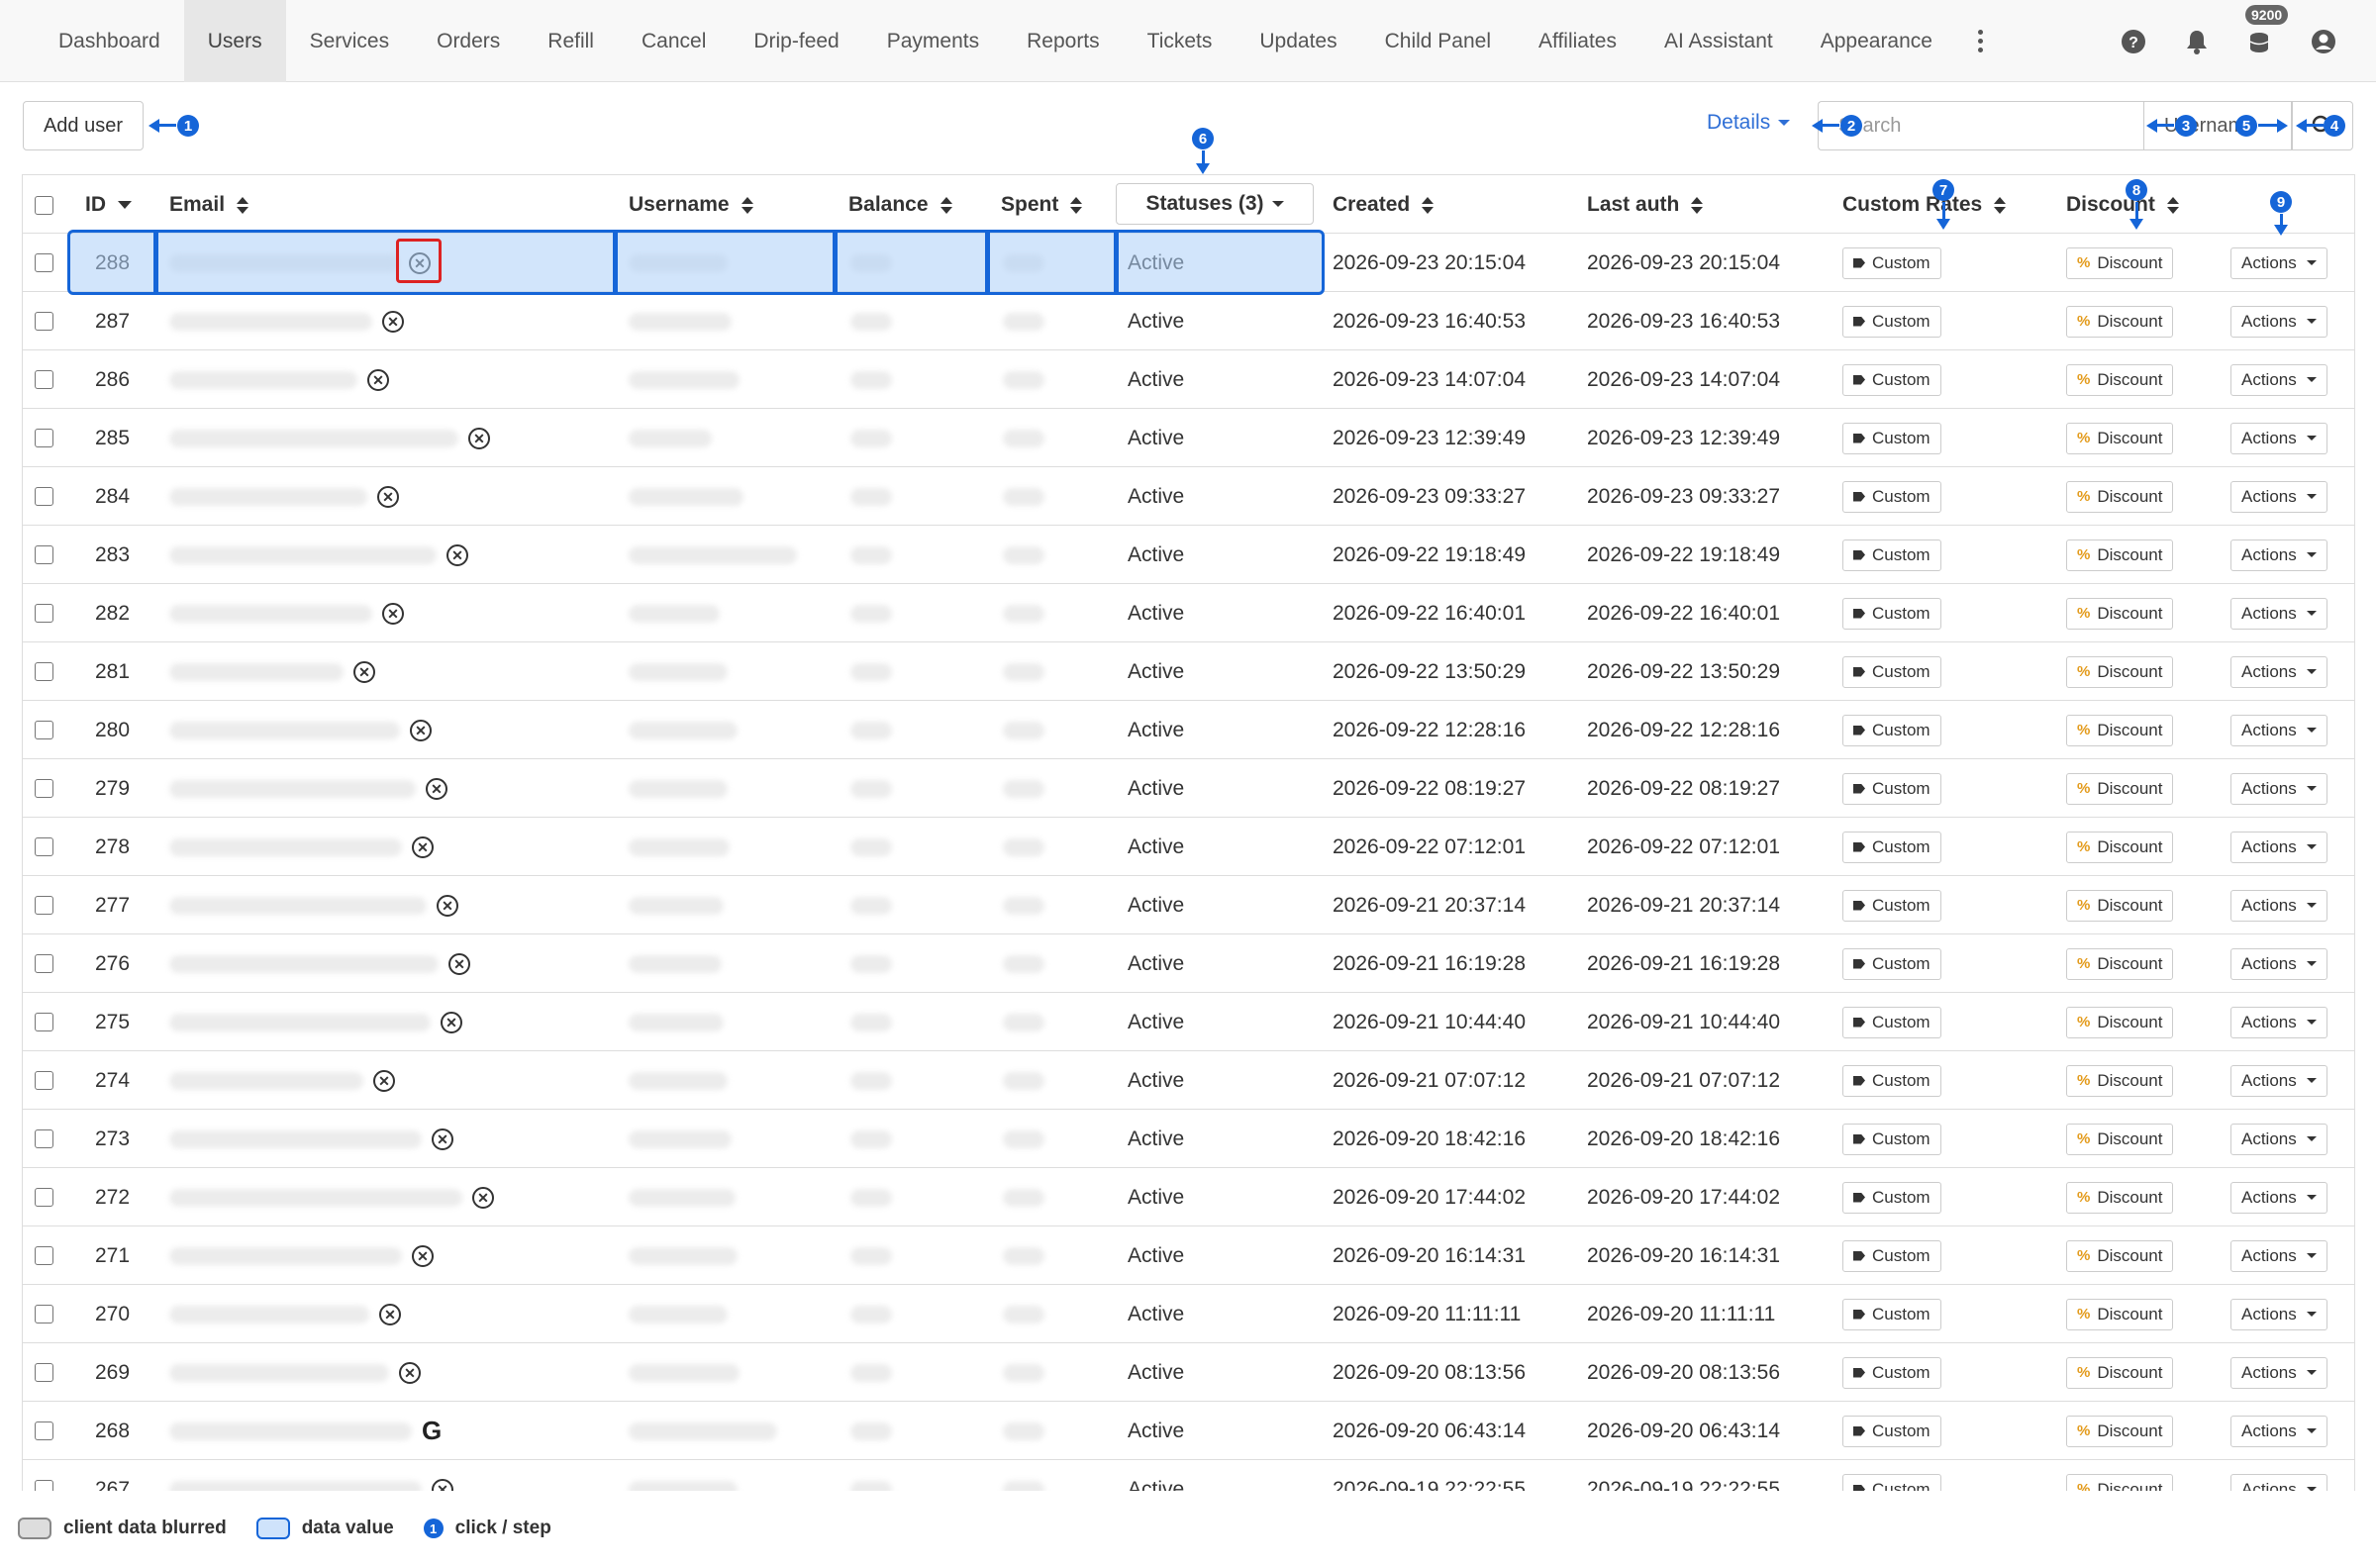 The image size is (2376, 1568). What do you see at coordinates (2134, 41) in the screenshot?
I see `help-icon: ?` at bounding box center [2134, 41].